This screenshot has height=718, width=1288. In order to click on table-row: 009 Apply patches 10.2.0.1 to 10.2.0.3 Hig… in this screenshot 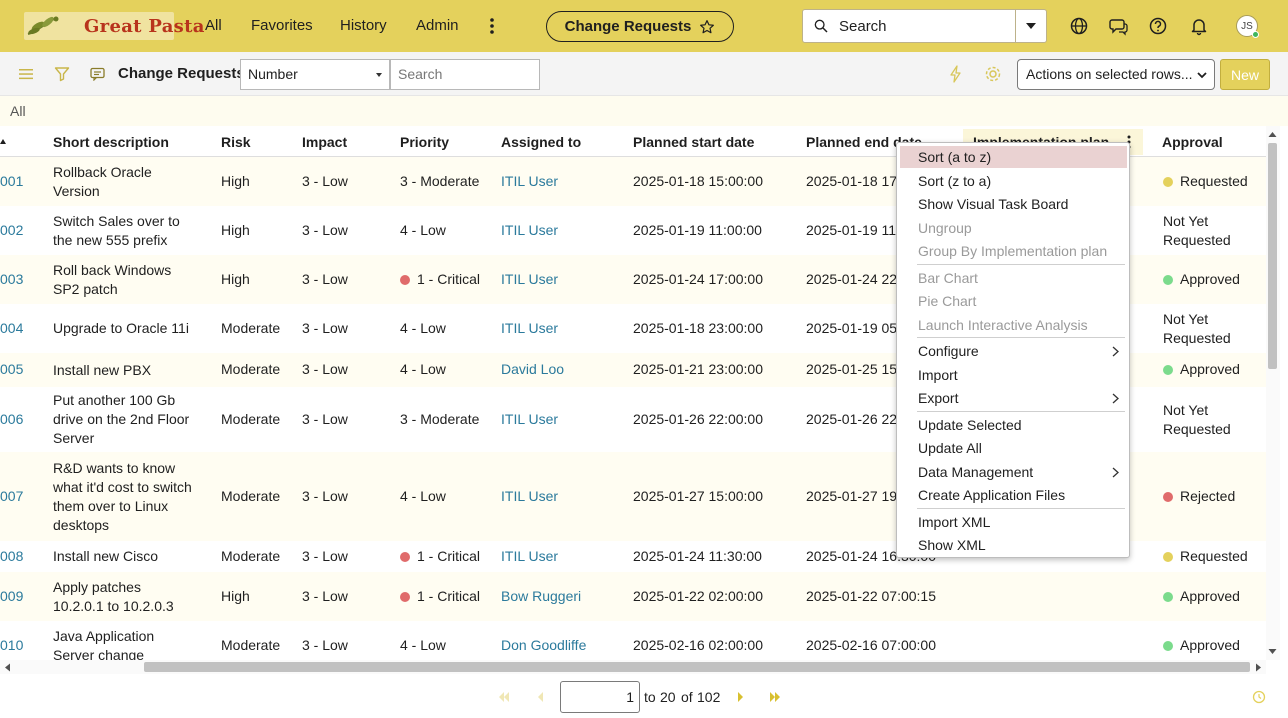, I will do `click(633, 596)`.